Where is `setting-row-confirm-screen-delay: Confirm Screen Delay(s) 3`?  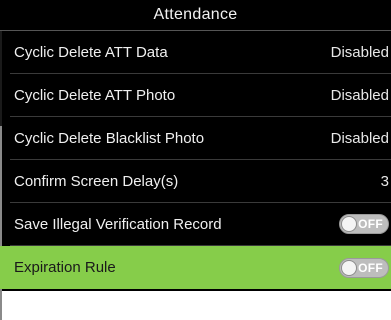 setting-row-confirm-screen-delay: Confirm Screen Delay(s) 3 is located at coordinates (200, 181).